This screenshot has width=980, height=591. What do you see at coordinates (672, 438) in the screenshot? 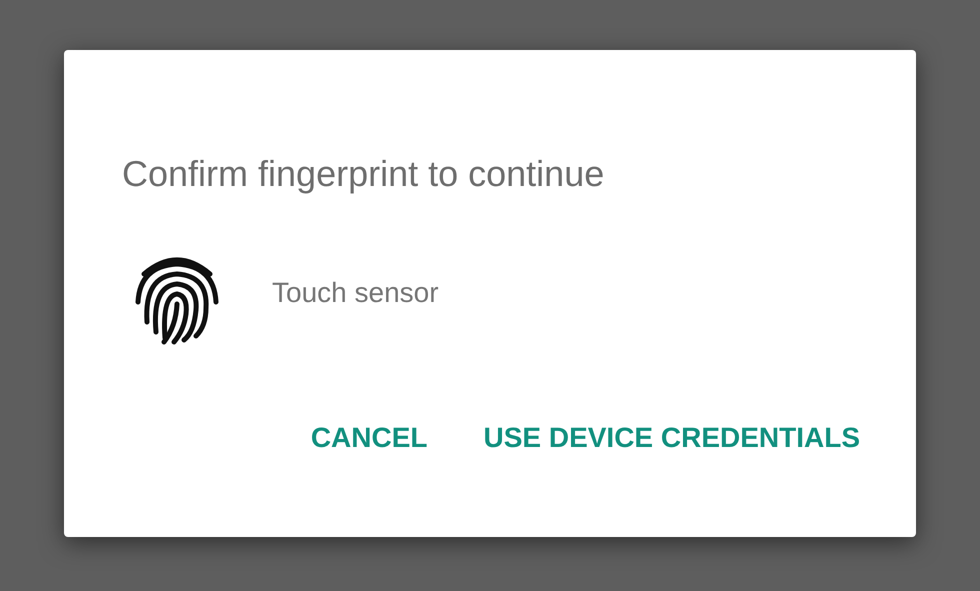
I see `dialog-button: USE DEVICE CREDENTIALS` at bounding box center [672, 438].